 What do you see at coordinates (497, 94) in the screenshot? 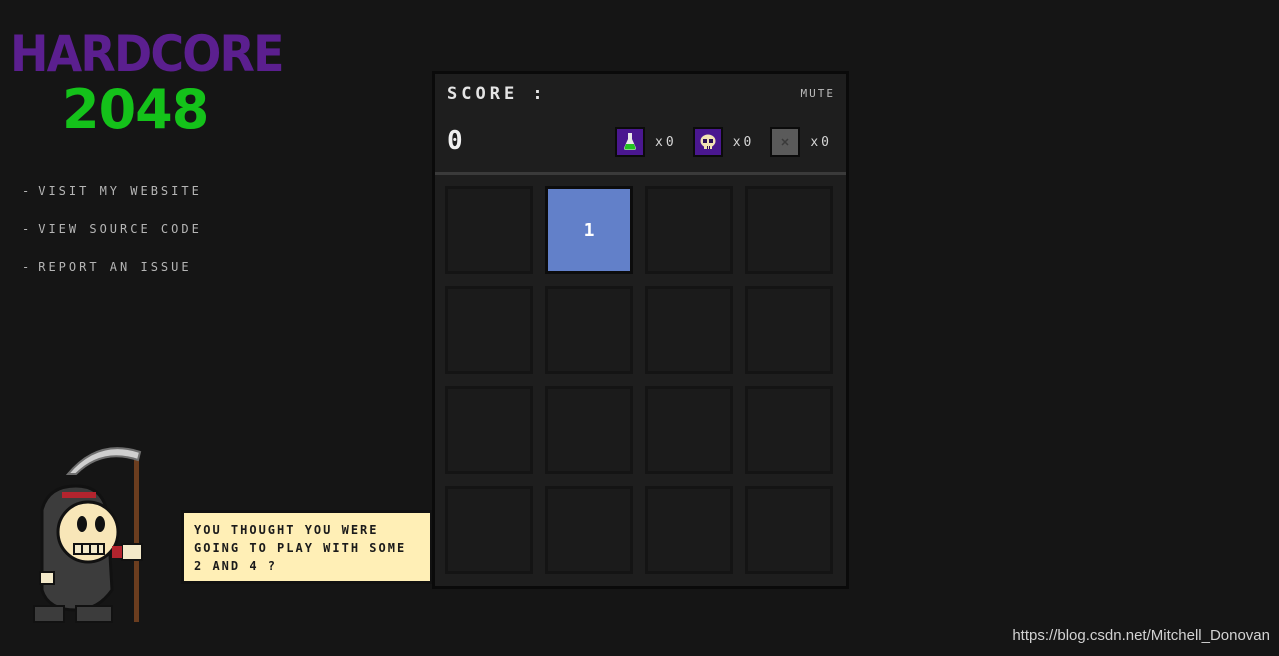
I see `score-label: SCORE :` at bounding box center [497, 94].